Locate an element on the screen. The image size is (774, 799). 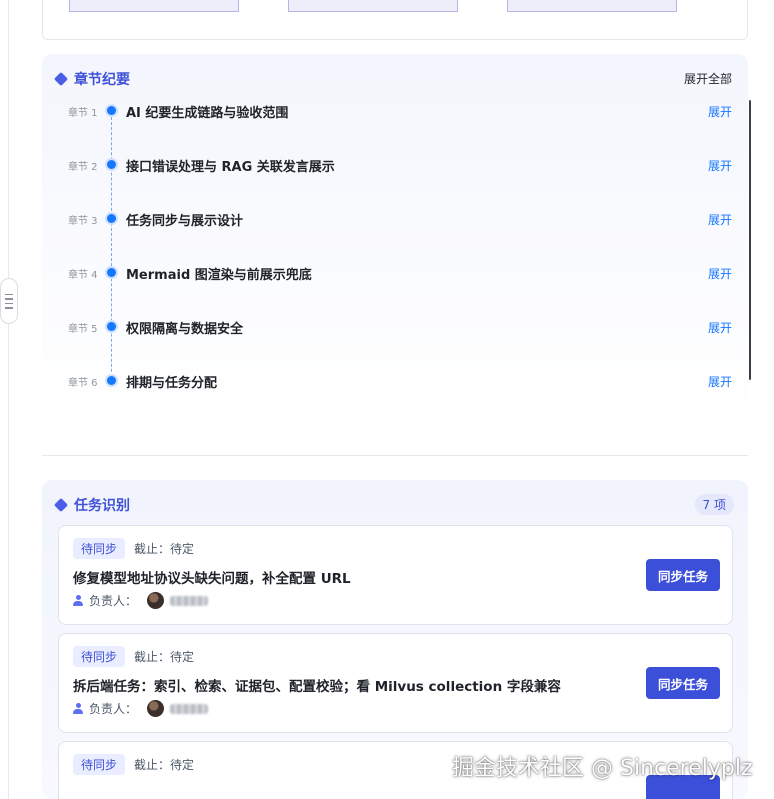
chapter-number: 章节 3 is located at coordinates (83, 221).